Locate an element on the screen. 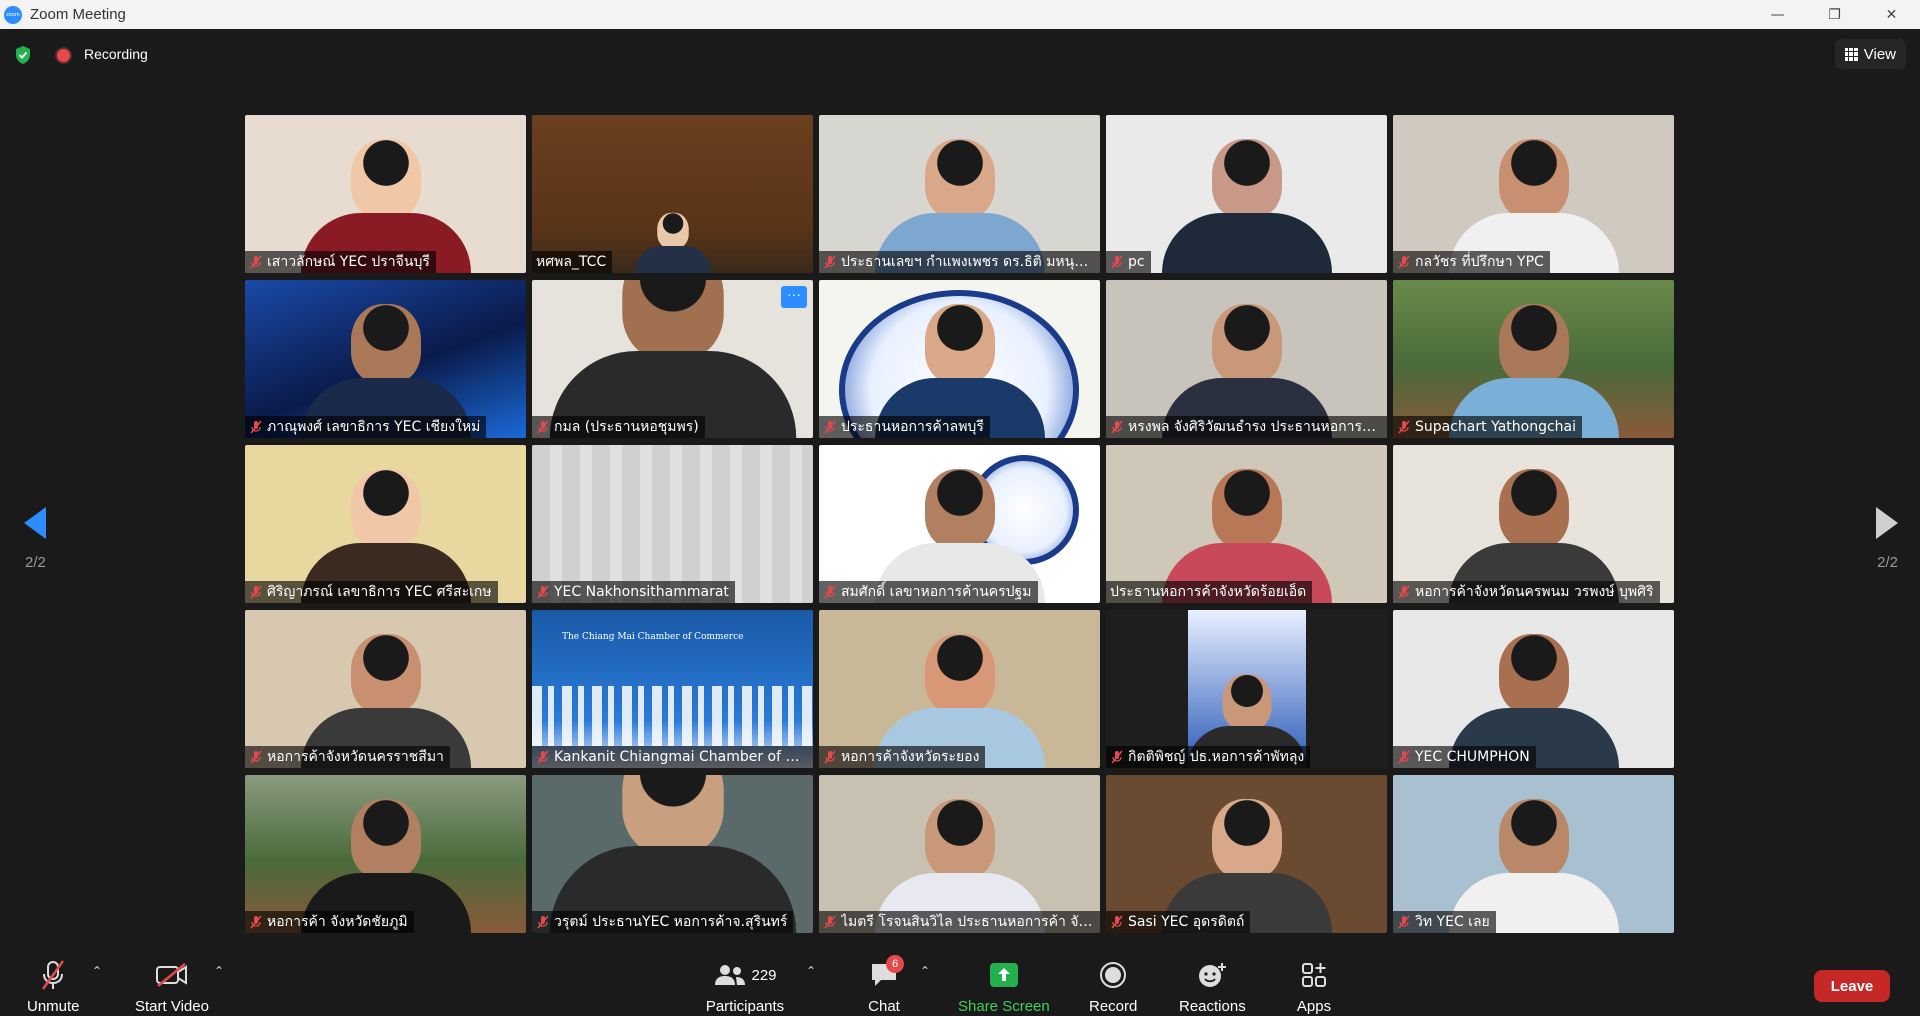 This screenshot has width=1920, height=1016. participant-video-tile: หอการค้าจังหวัดนครพนม วรพงษ์ บุพศิริ is located at coordinates (1533, 524).